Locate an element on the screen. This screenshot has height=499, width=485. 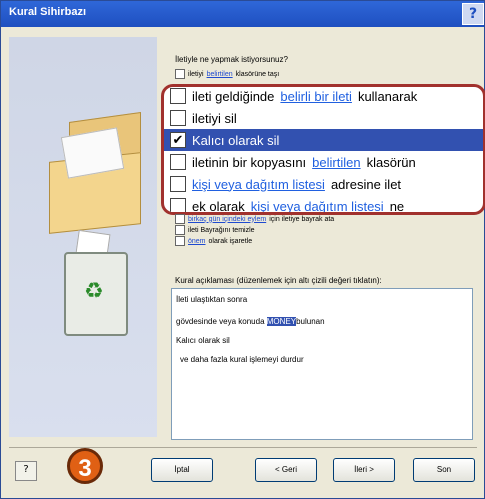
description-line: ve daha fazla kural işlemeyi durdur is located at coordinates (242, 359).